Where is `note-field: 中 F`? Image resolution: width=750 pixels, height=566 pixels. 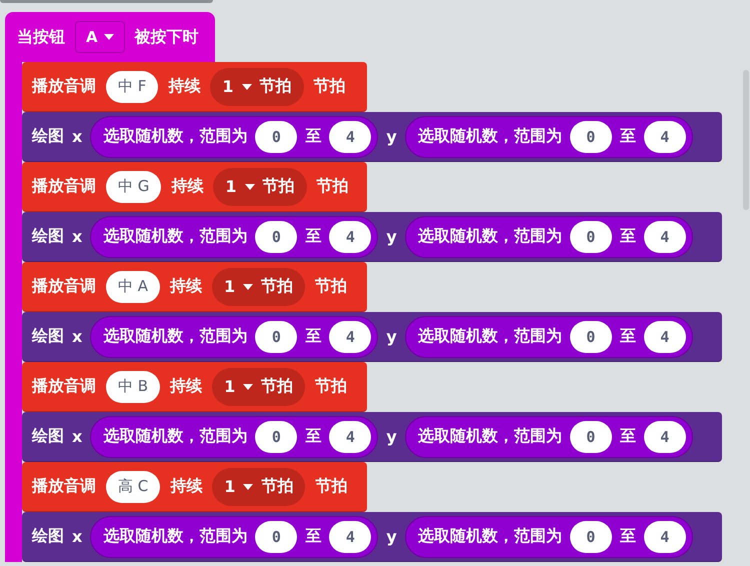
note-field: 中 F is located at coordinates (132, 86).